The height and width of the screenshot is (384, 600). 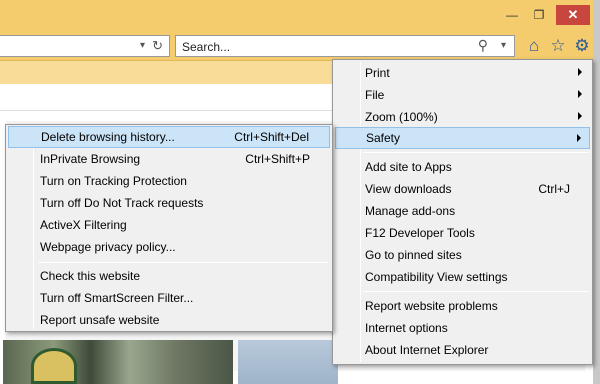 What do you see at coordinates (483, 45) in the screenshot?
I see `search-icon: ⚲` at bounding box center [483, 45].